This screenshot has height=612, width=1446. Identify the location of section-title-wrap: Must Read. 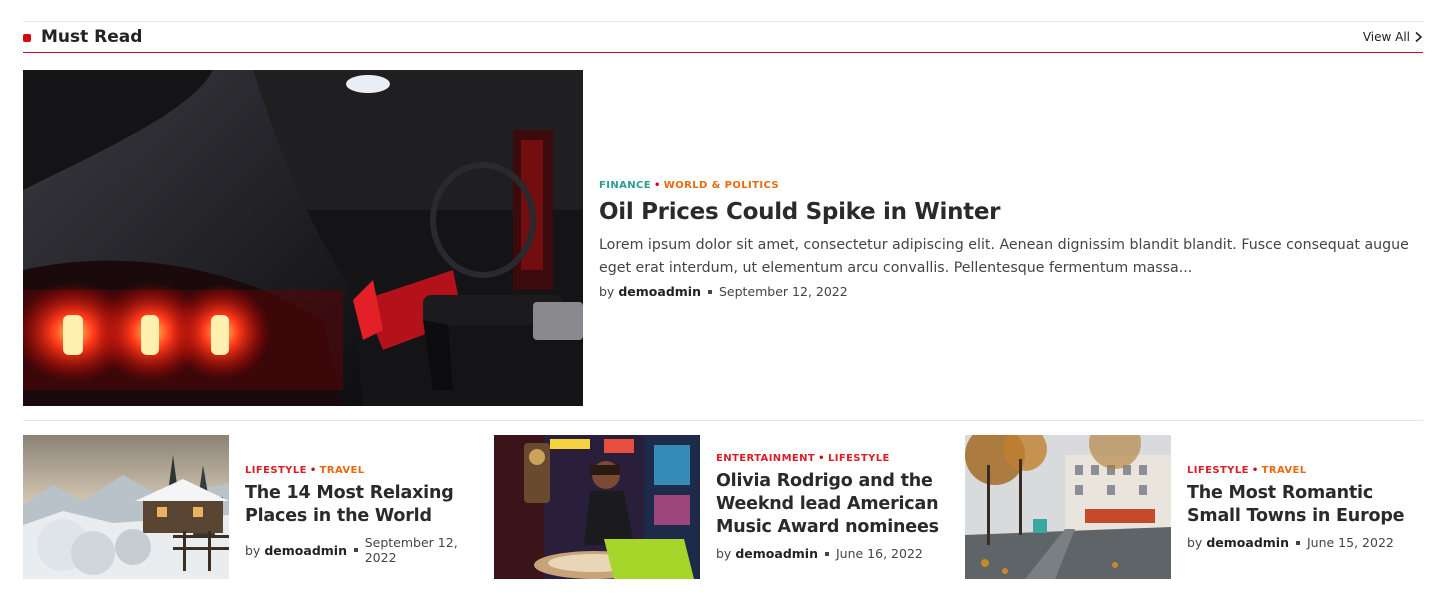
(82, 37).